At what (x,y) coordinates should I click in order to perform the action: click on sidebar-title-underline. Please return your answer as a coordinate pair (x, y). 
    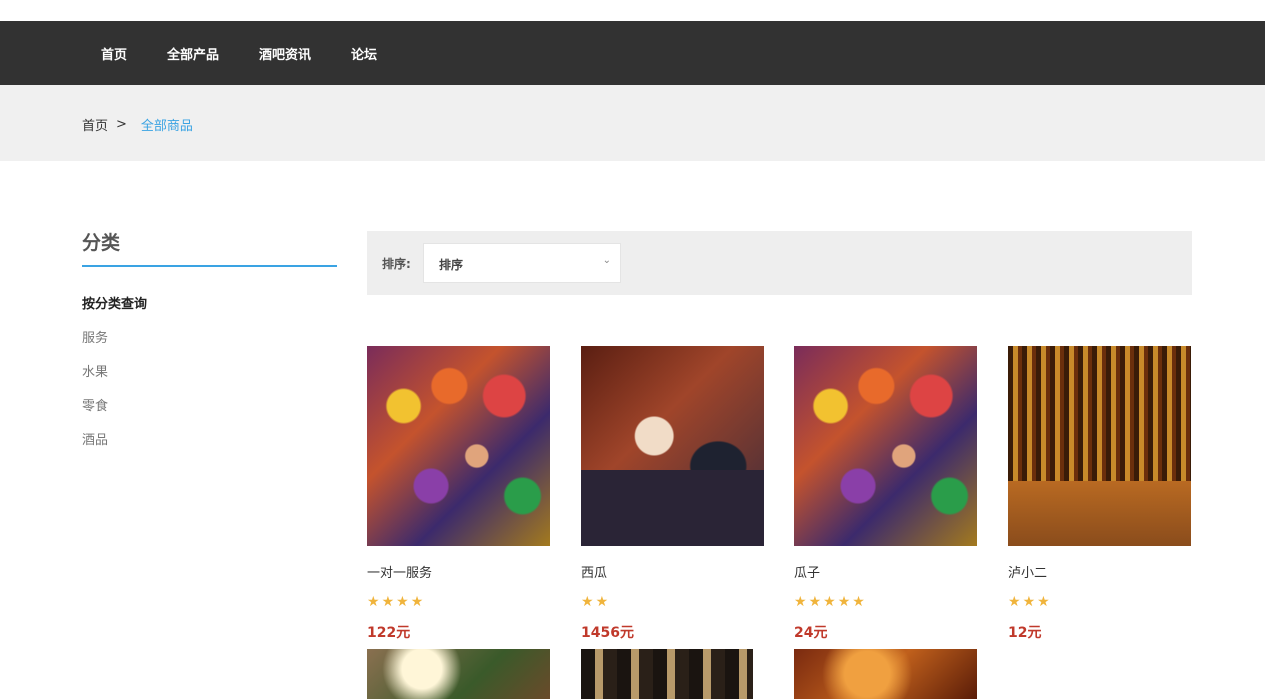
    Looking at the image, I should click on (209, 266).